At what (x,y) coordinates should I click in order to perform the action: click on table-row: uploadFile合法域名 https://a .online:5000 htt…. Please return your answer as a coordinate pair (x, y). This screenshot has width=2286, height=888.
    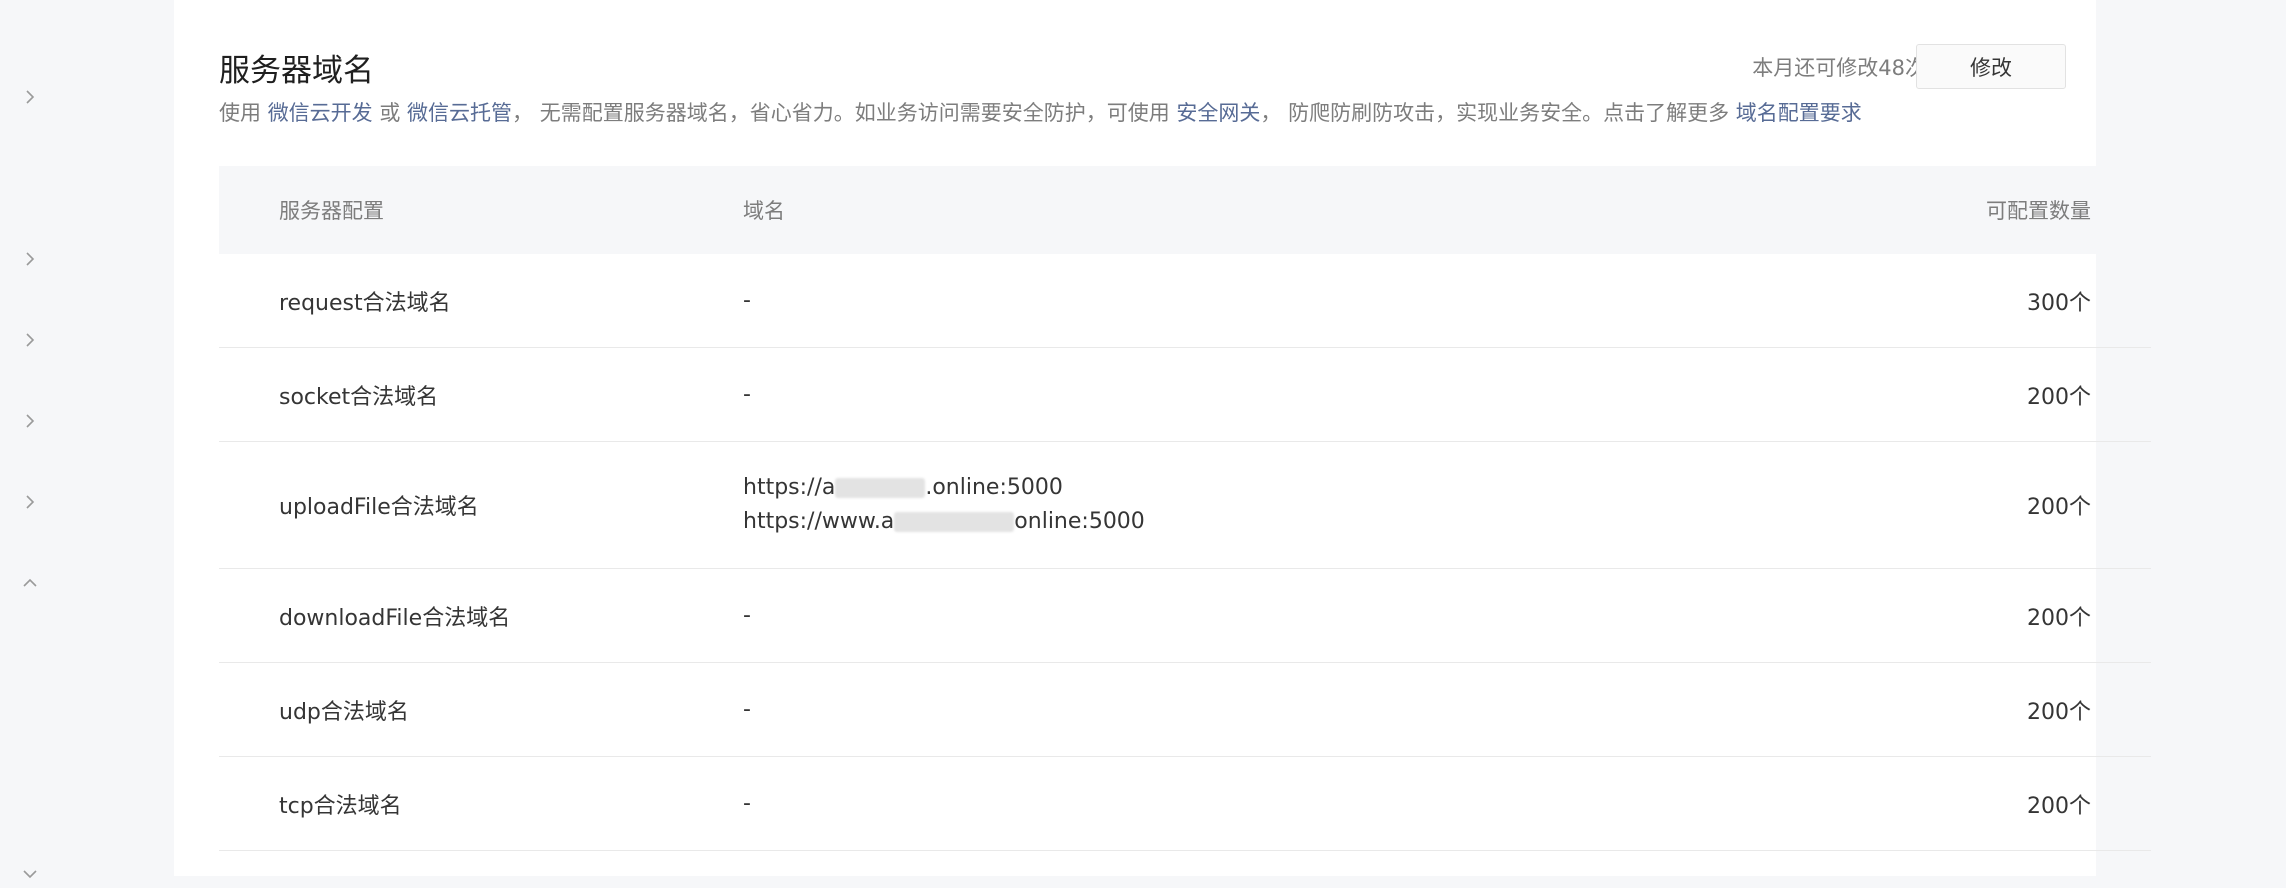
    Looking at the image, I should click on (1185, 505).